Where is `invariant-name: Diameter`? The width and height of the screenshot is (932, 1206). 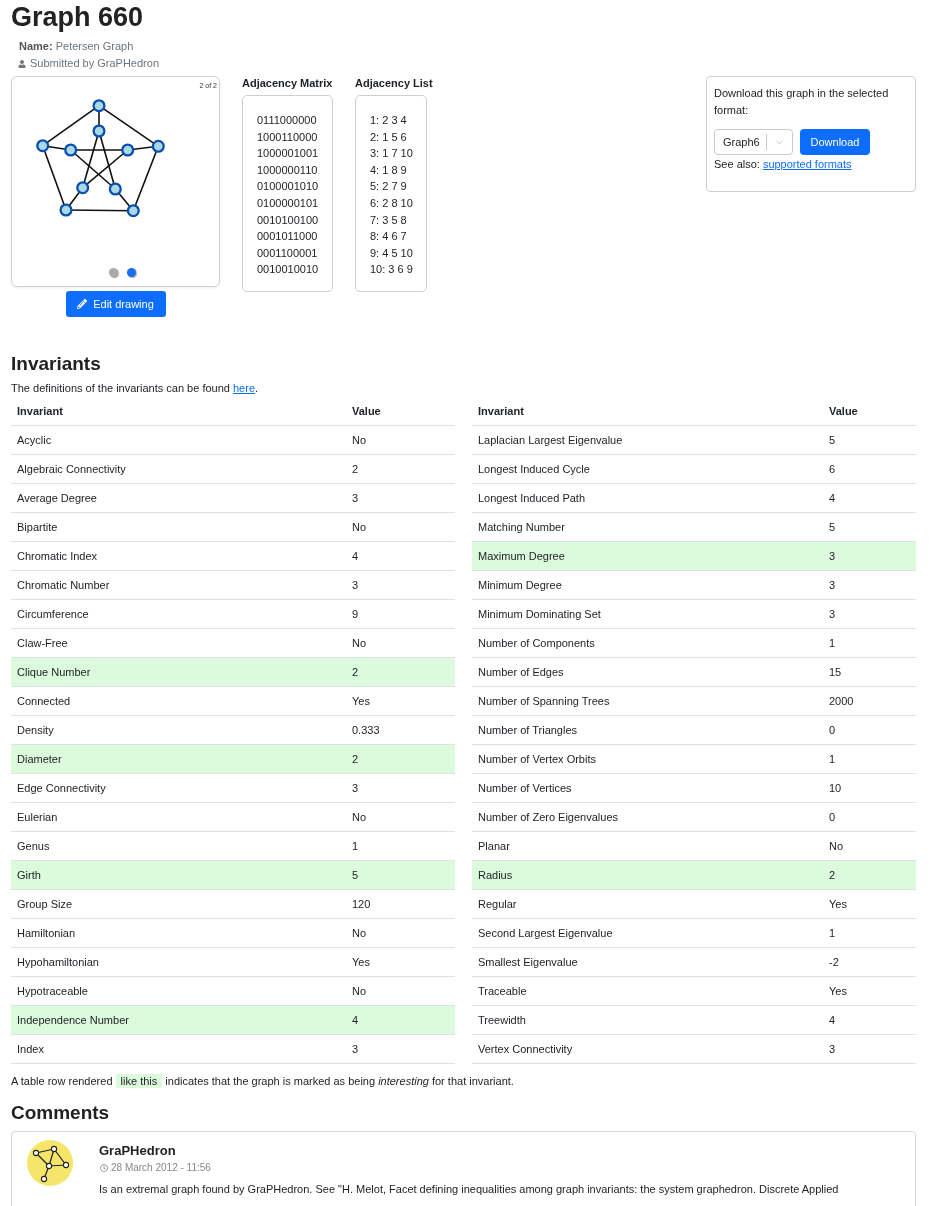
invariant-name: Diameter is located at coordinates (39, 758).